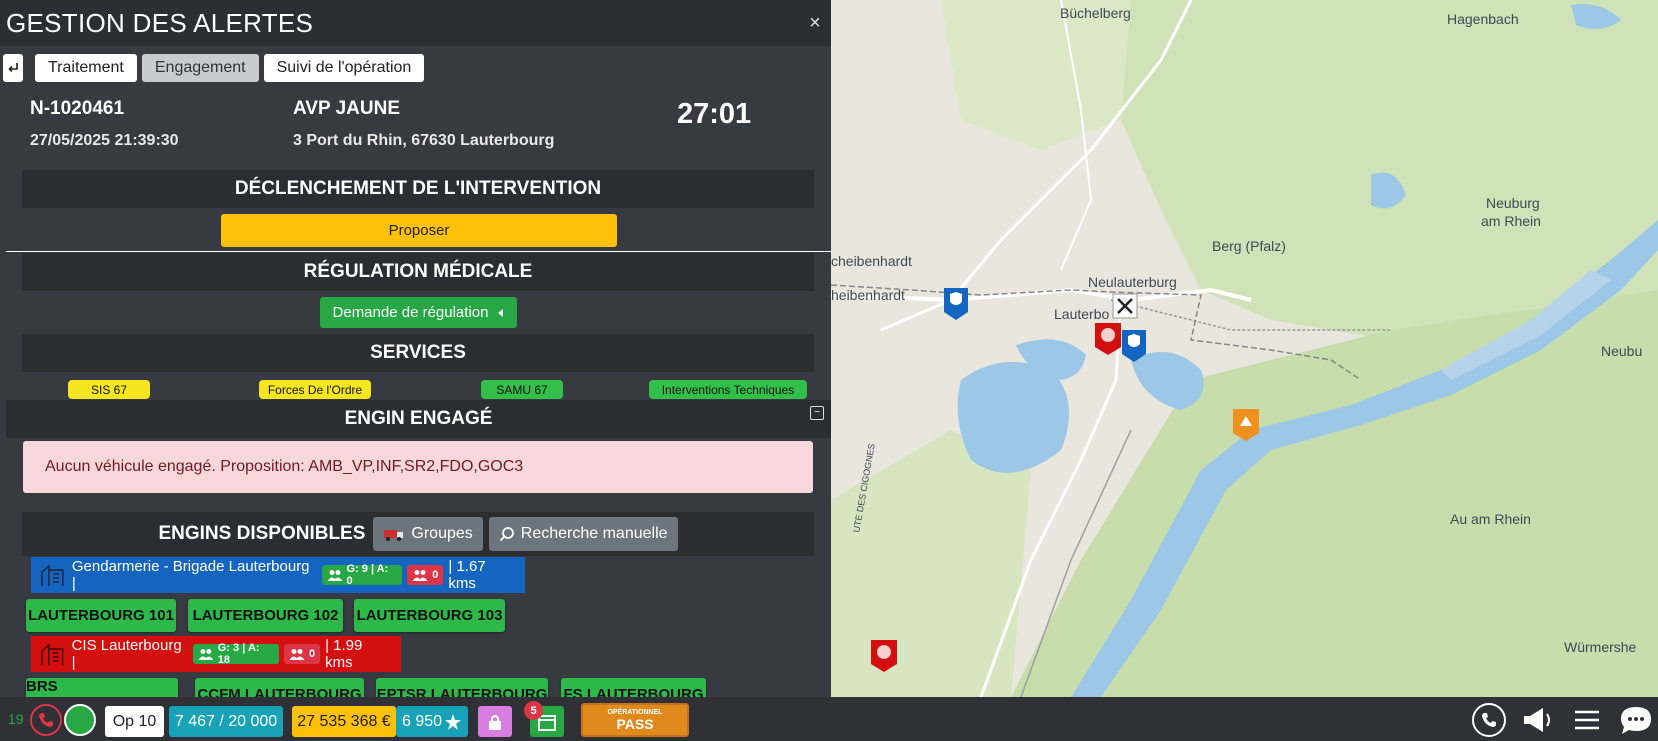 The width and height of the screenshot is (1658, 741). I want to click on tab-engagement: Engagement, so click(200, 68).